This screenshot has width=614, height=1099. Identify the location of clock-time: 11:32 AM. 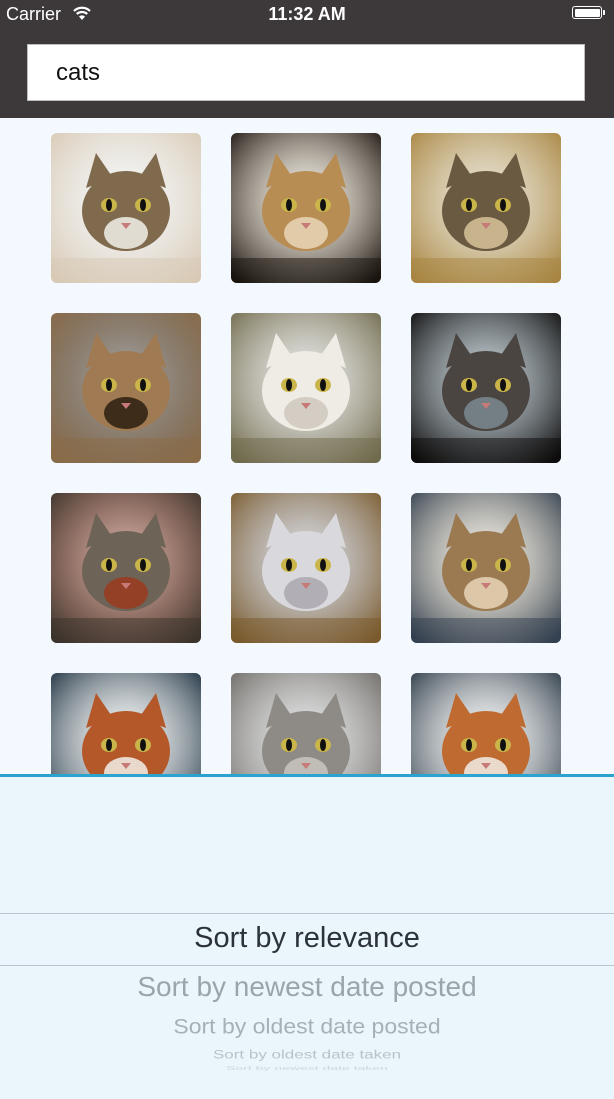
(307, 14).